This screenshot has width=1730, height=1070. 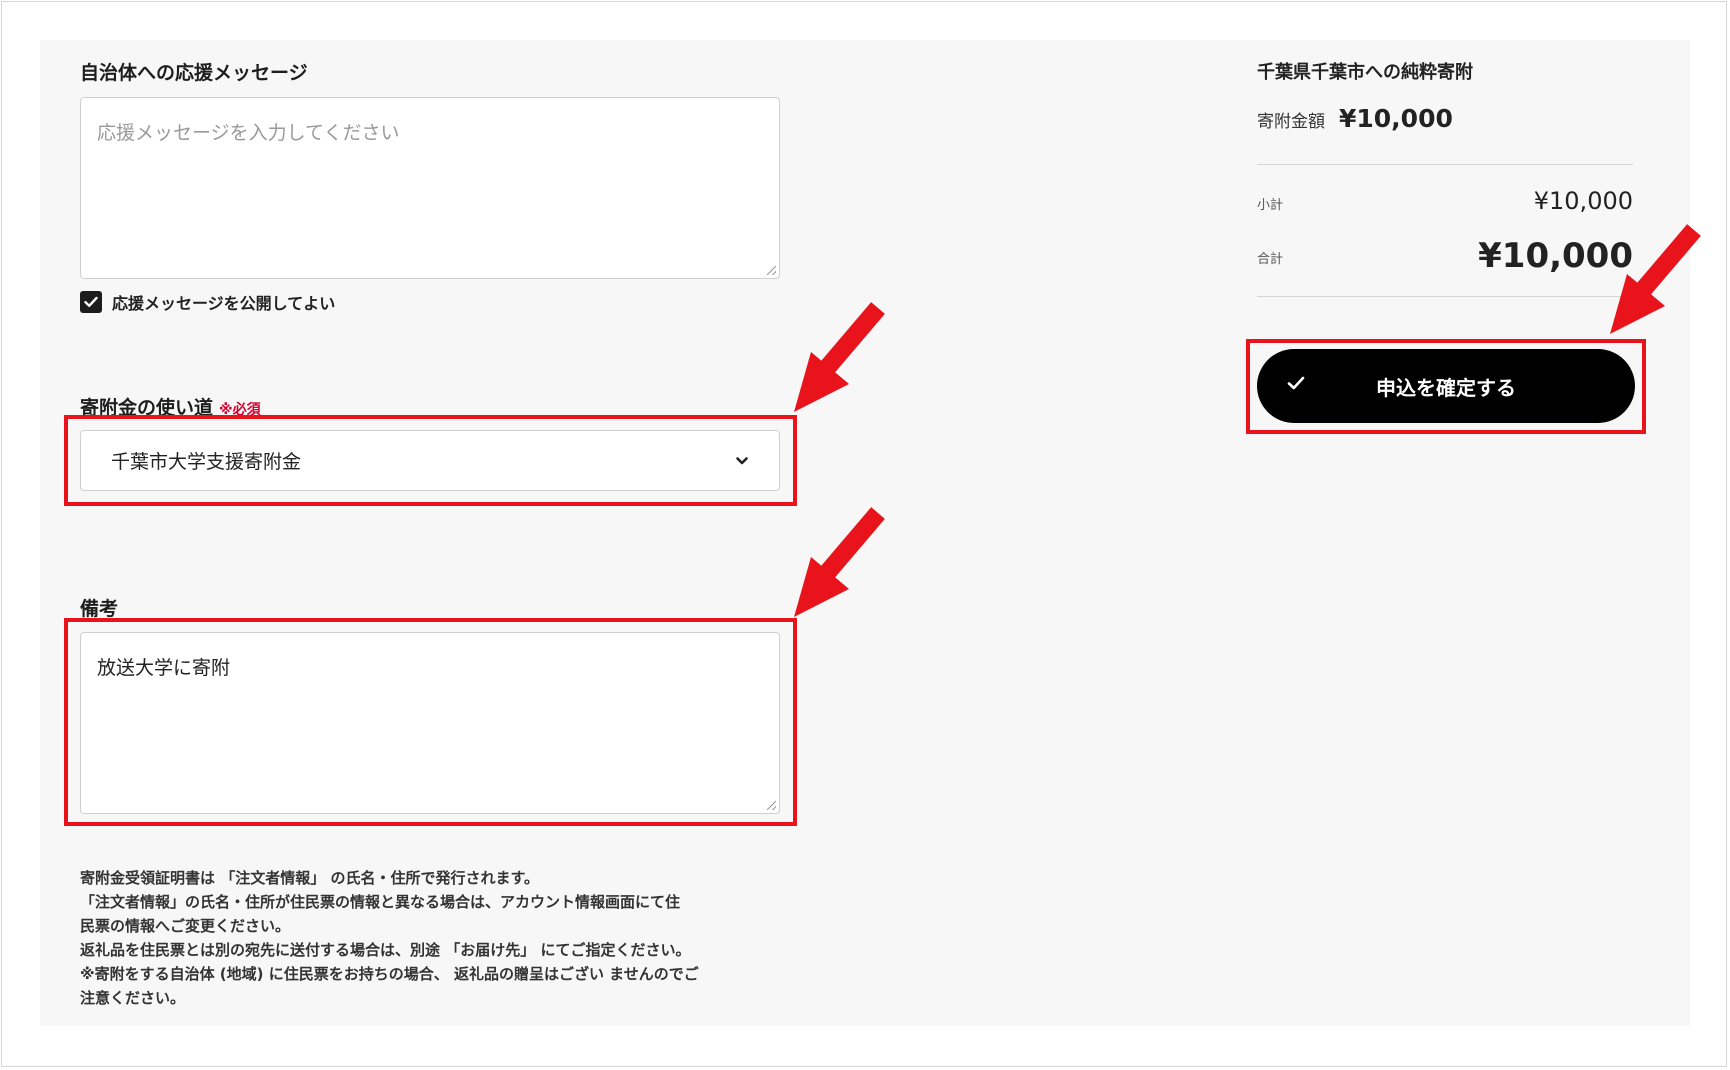 What do you see at coordinates (309, 878) in the screenshot?
I see `note-line: 寄附金受領証明書は 「注文者情報」 の氏名・住所で発行されます。` at bounding box center [309, 878].